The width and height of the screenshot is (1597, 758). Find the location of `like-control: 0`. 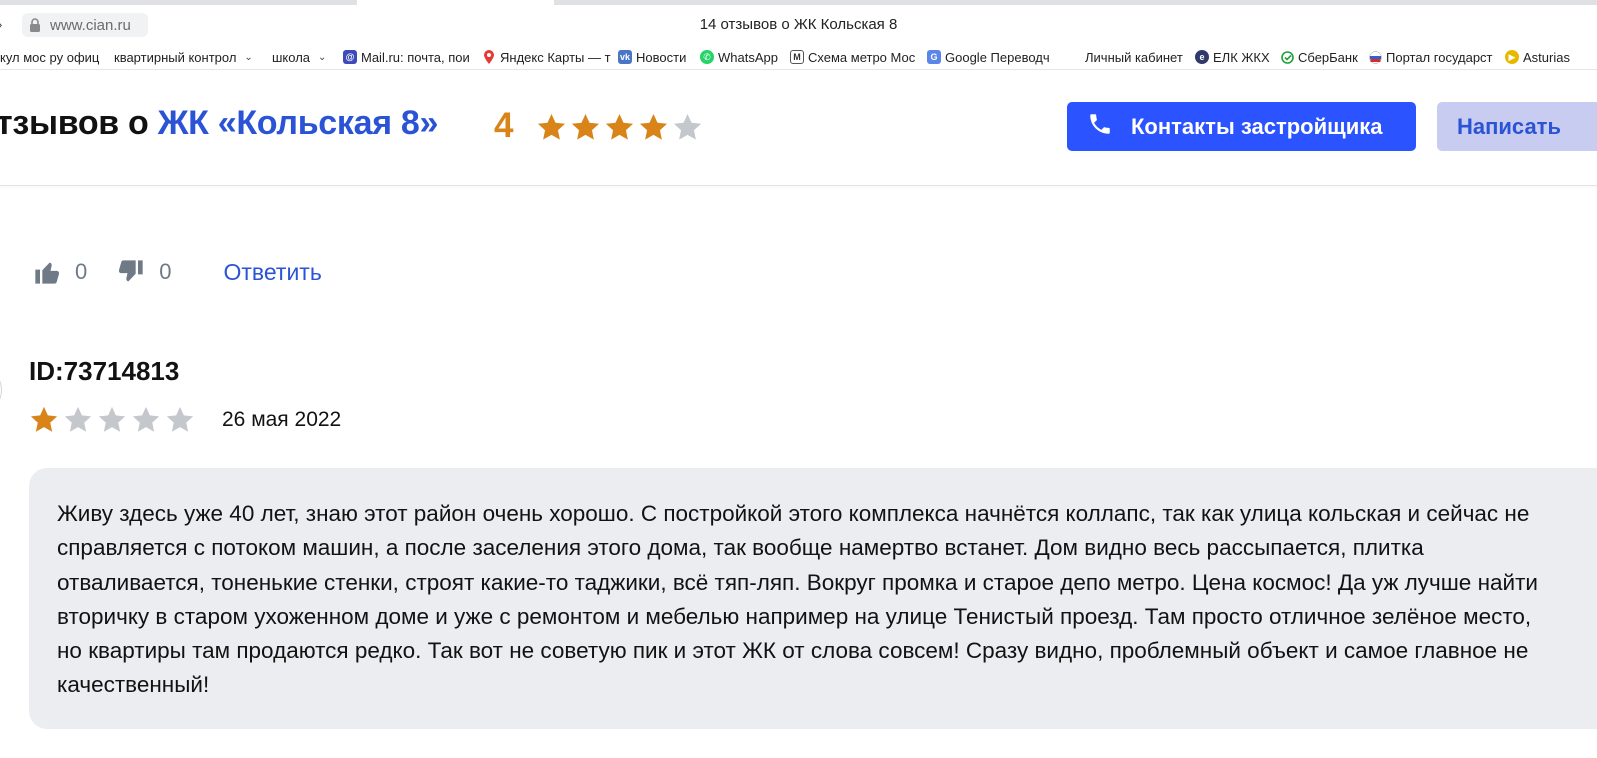

like-control: 0 is located at coordinates (60, 272).